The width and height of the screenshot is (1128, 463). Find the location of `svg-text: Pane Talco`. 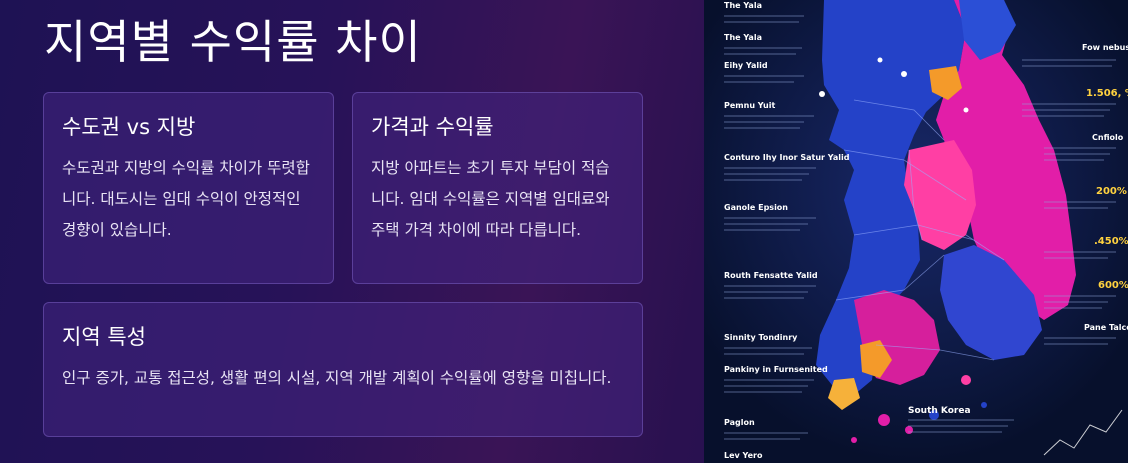

svg-text: Pane Talco is located at coordinates (1106, 327).